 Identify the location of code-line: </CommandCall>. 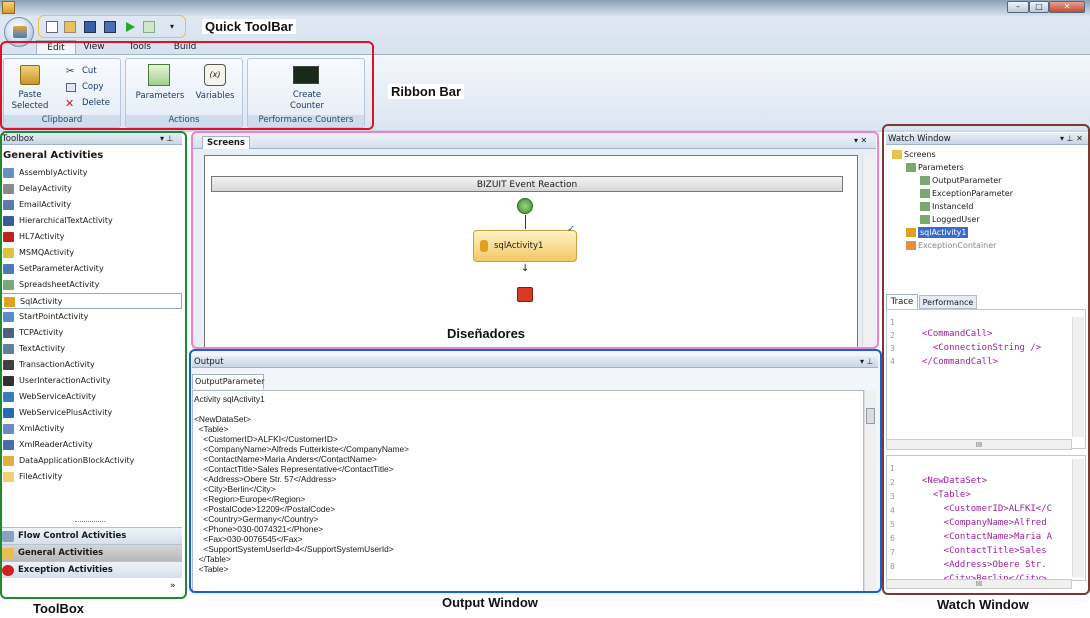
(960, 362).